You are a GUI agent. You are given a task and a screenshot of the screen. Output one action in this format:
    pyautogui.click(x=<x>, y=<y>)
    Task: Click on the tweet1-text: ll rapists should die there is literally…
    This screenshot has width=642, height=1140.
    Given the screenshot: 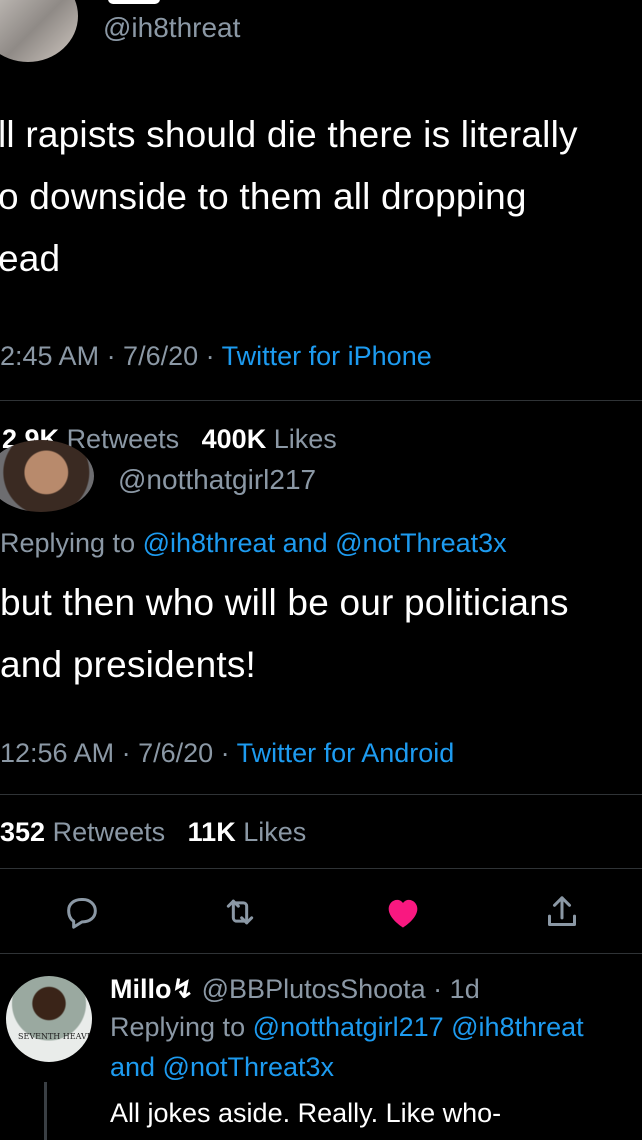 What is the action you would take?
    pyautogui.click(x=289, y=197)
    